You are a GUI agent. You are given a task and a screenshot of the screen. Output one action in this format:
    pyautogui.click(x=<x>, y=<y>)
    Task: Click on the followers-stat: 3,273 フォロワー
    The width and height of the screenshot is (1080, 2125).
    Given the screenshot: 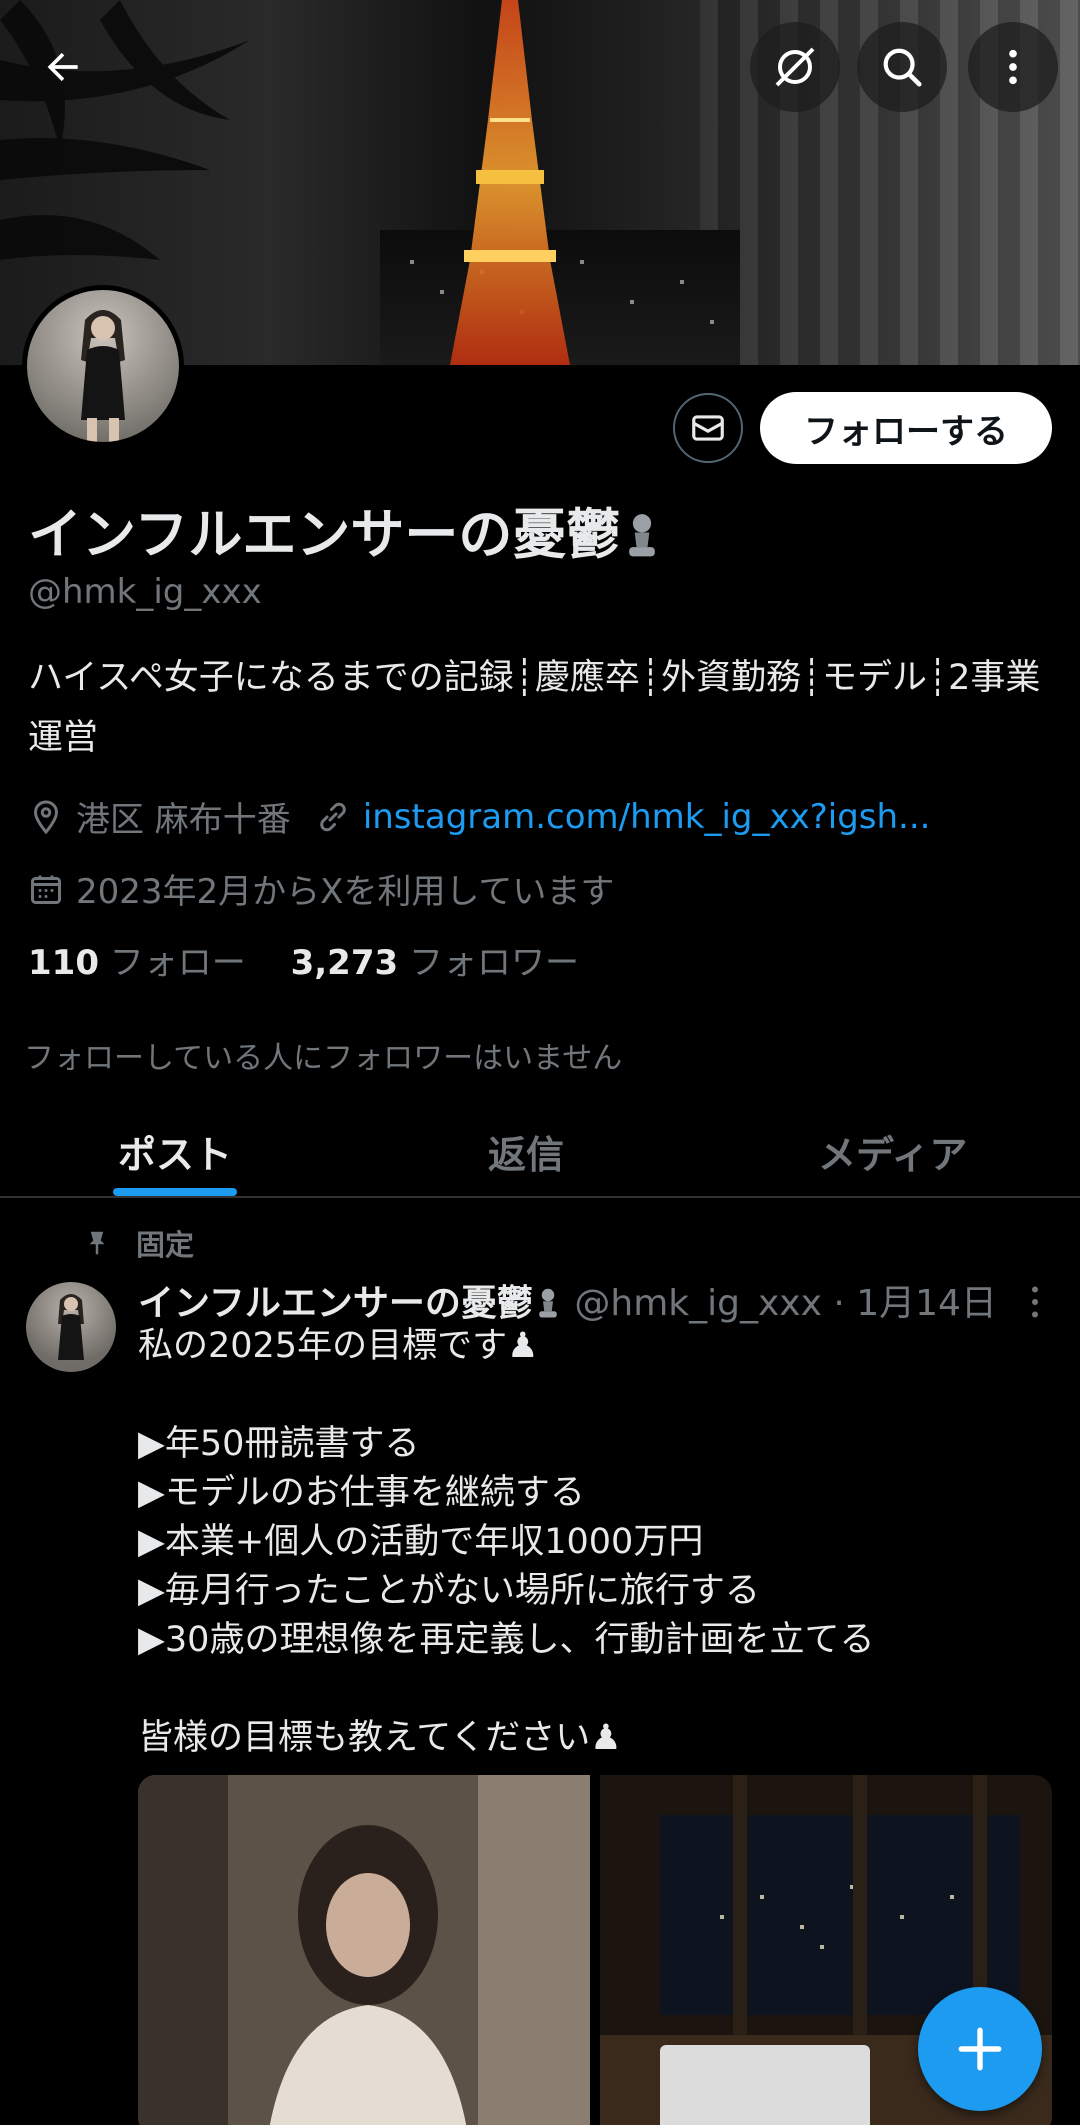 What is the action you would take?
    pyautogui.click(x=435, y=963)
    